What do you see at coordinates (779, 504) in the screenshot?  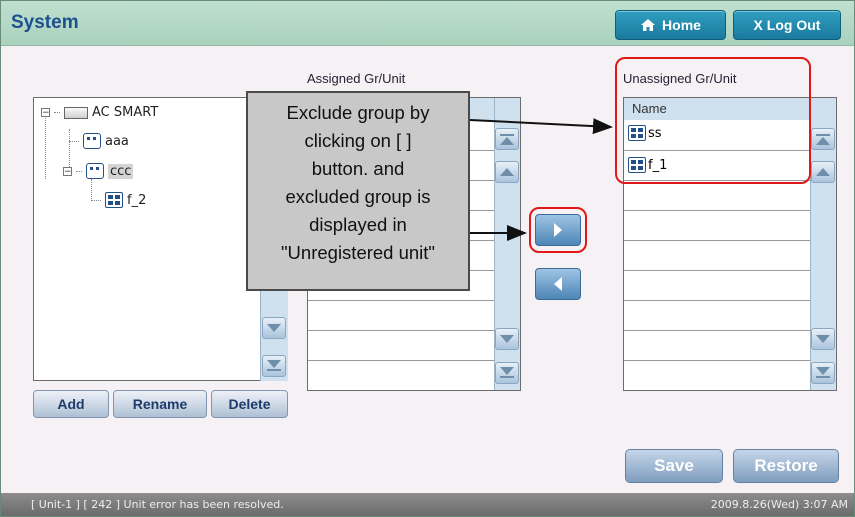 I see `status-datetime: 2009.8.26(Wed) 3:07 AM` at bounding box center [779, 504].